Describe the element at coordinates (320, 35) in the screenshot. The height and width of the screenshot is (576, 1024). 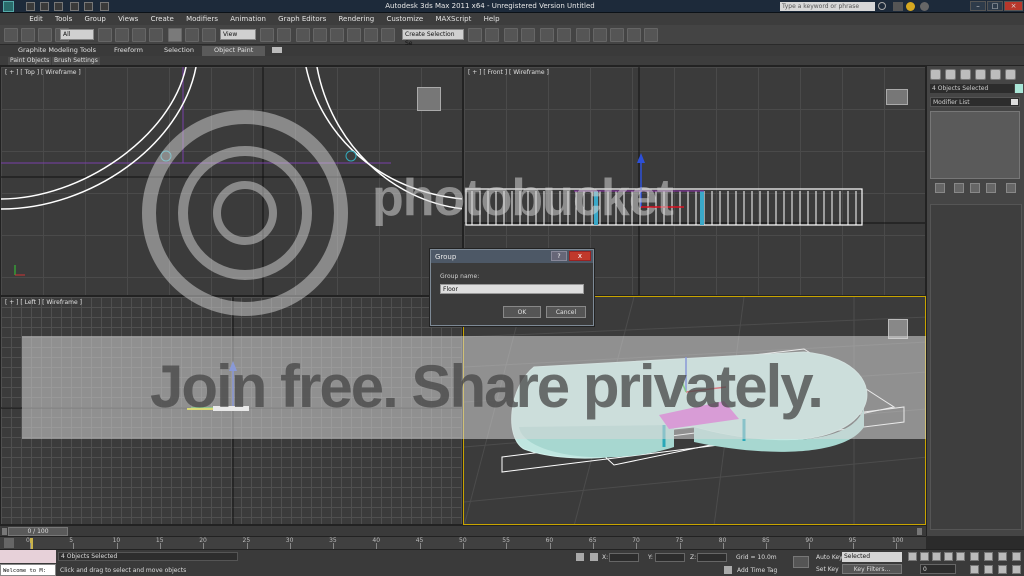
I see `snaps-toggle-icon` at that location.